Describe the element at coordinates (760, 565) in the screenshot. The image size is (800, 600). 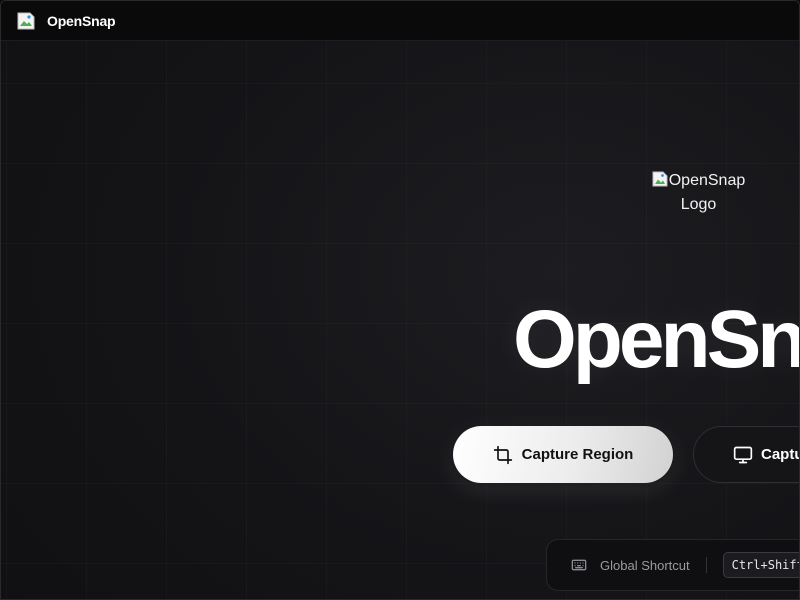
I see `shortcut-keys: Ctrl+Shift+S` at that location.